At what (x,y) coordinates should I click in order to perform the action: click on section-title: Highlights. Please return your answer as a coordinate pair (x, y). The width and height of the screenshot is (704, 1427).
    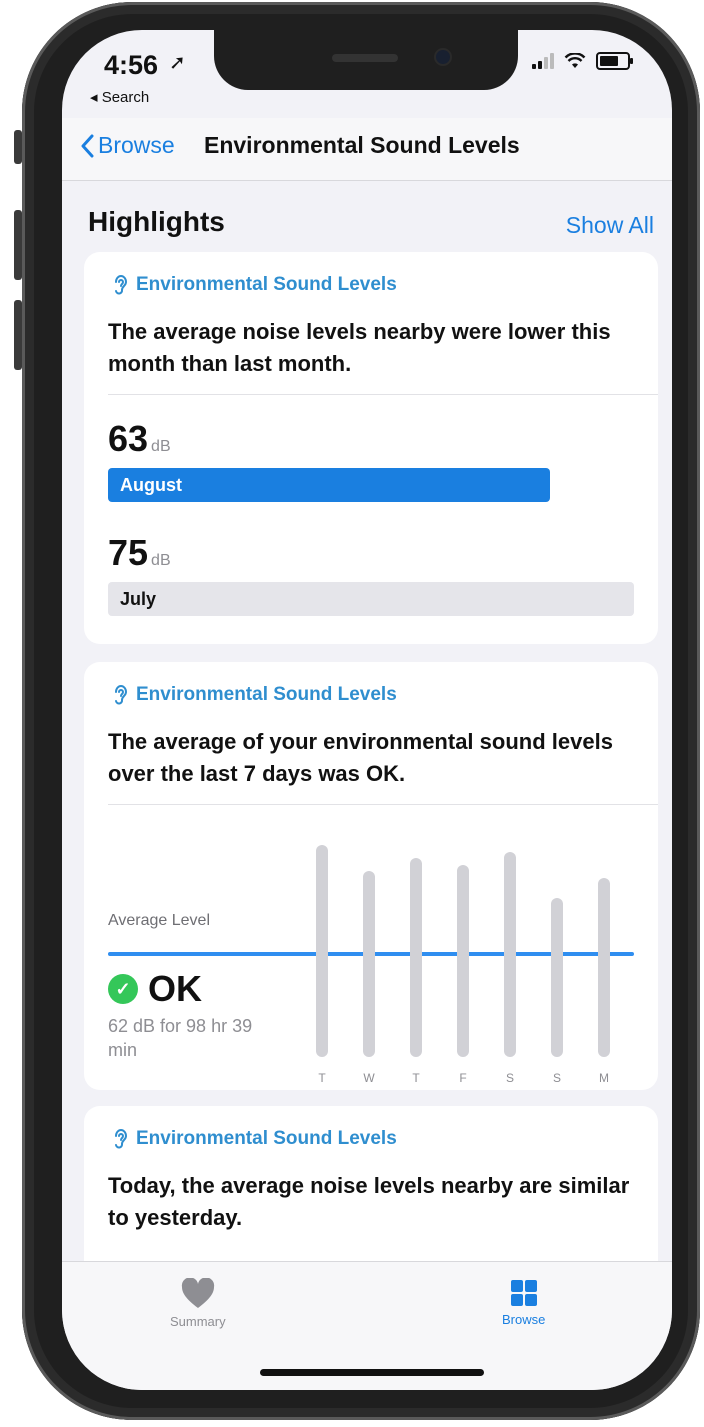
    Looking at the image, I should click on (156, 221).